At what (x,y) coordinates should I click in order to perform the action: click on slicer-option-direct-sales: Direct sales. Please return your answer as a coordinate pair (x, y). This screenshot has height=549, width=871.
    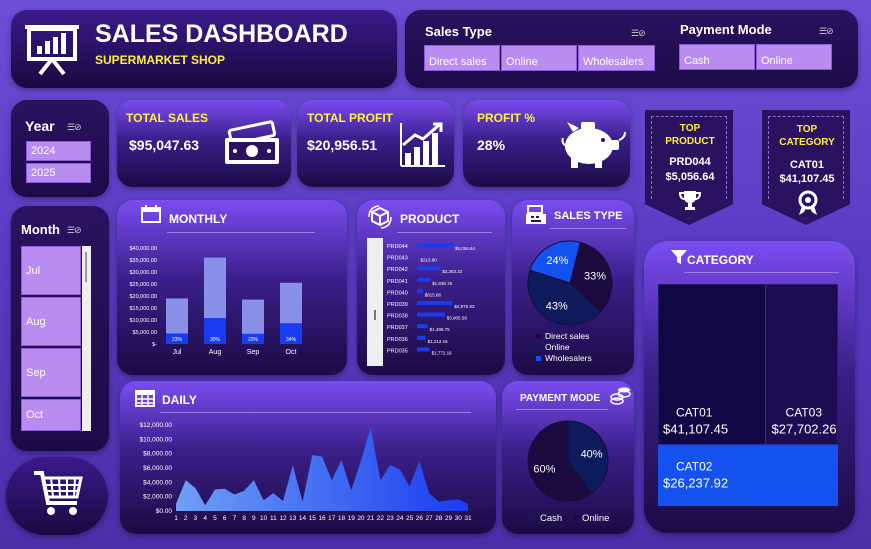
    Looking at the image, I should click on (462, 58).